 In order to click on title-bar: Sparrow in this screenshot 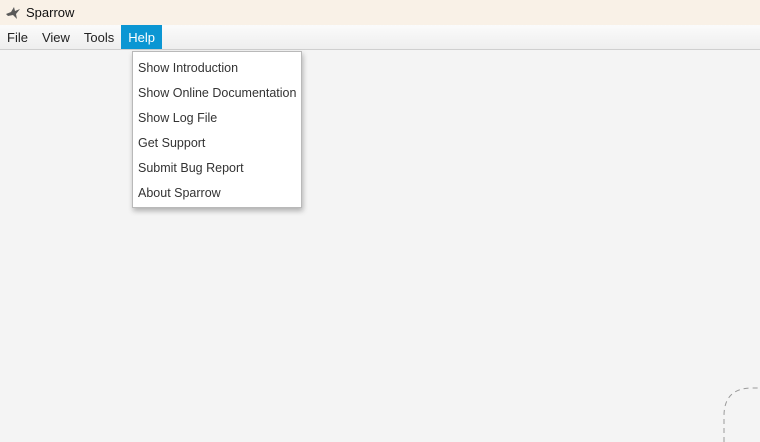, I will do `click(380, 12)`.